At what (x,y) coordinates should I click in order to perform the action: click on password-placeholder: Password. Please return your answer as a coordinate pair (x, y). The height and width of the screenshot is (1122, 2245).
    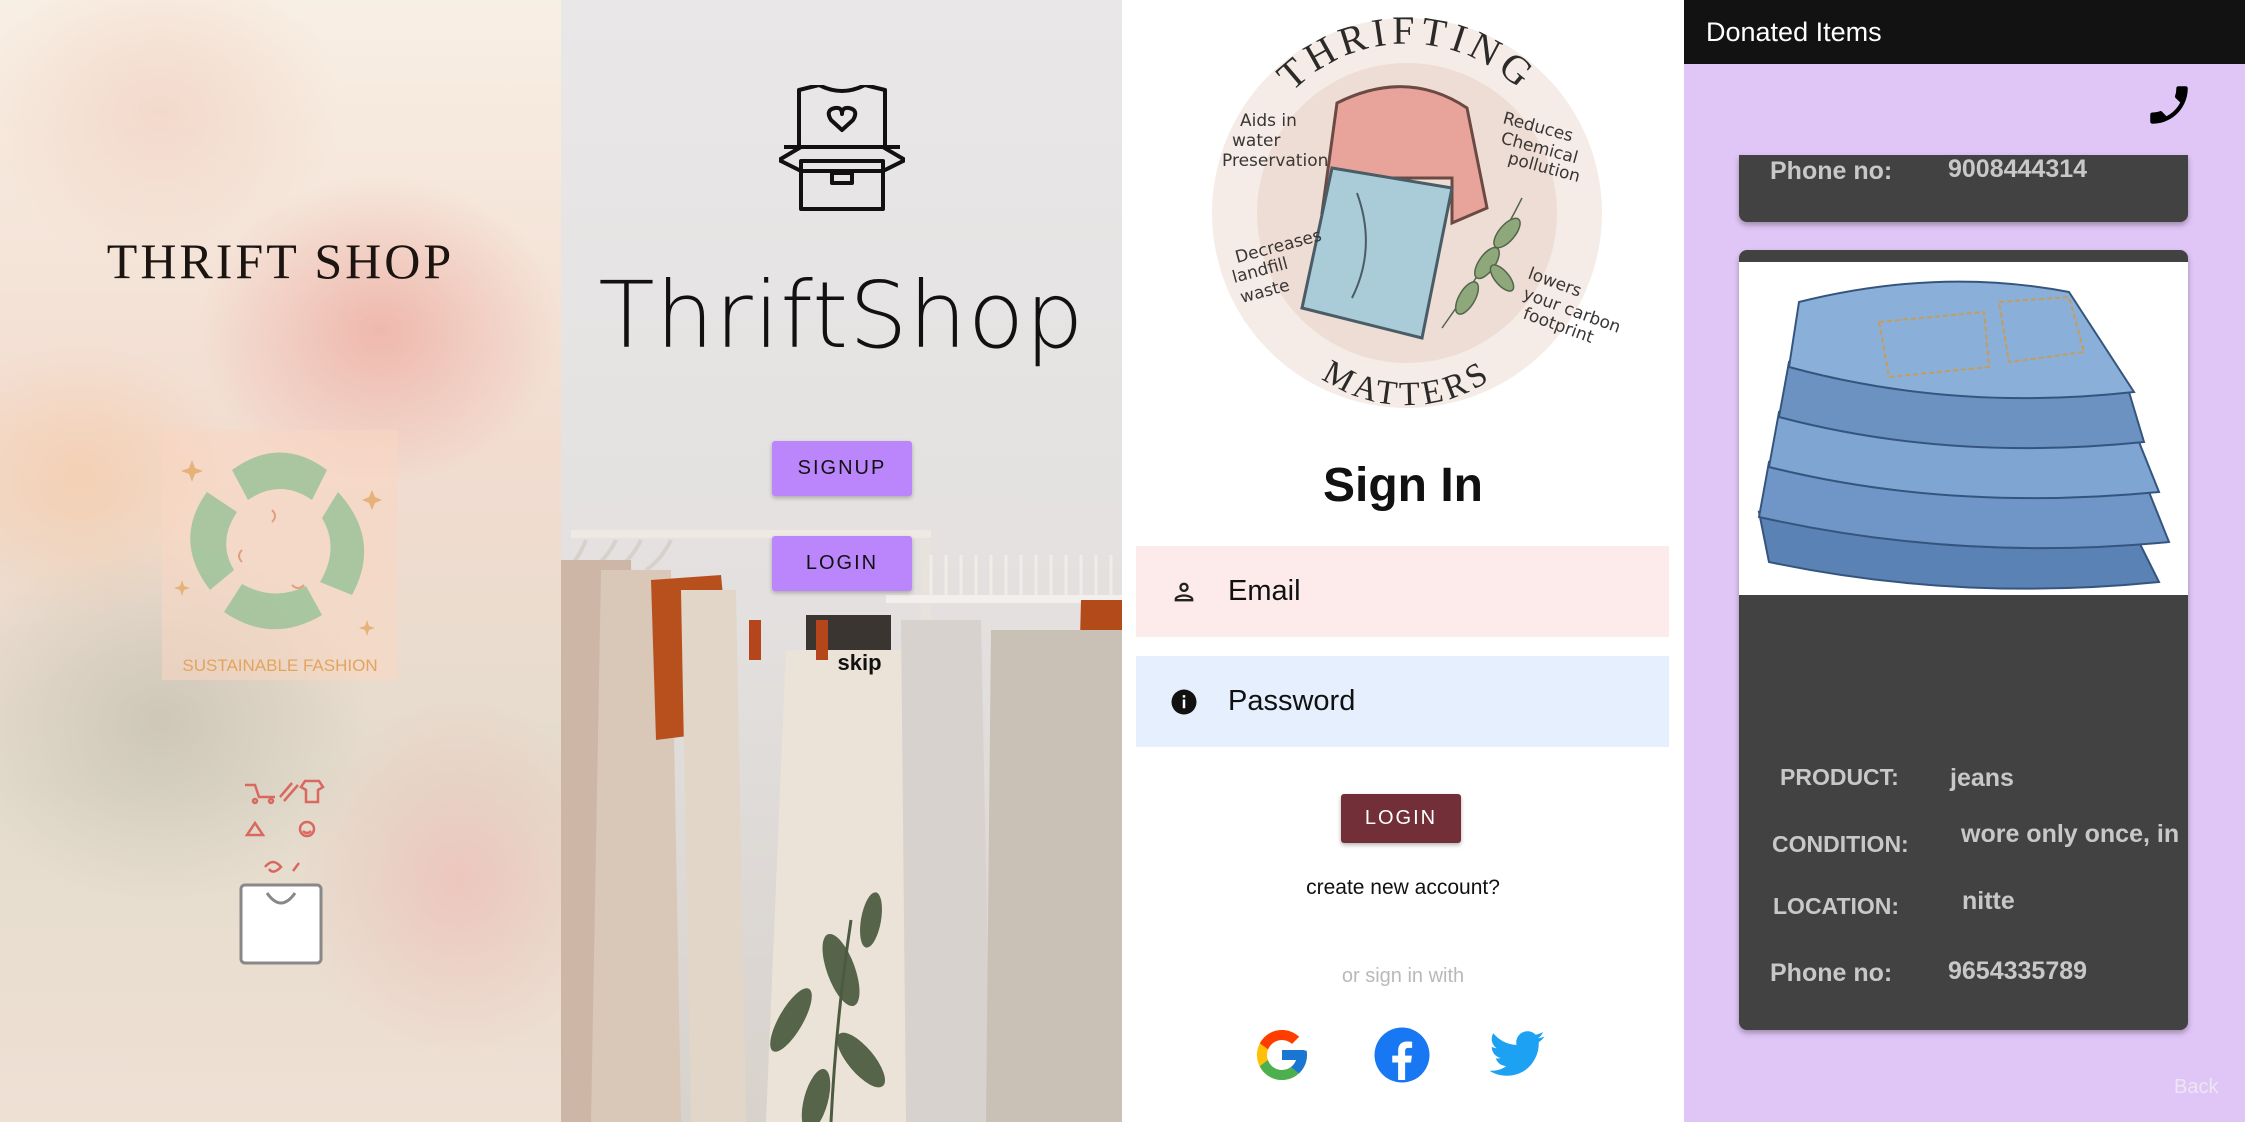
    Looking at the image, I should click on (1292, 701).